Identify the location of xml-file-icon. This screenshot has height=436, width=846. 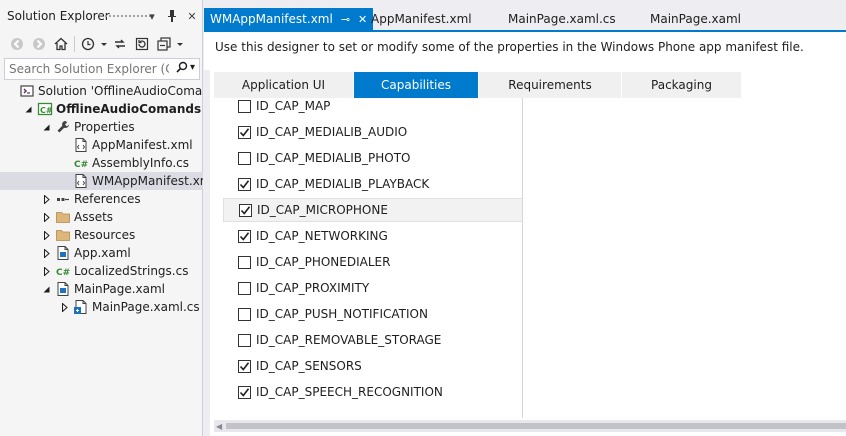
(81, 181).